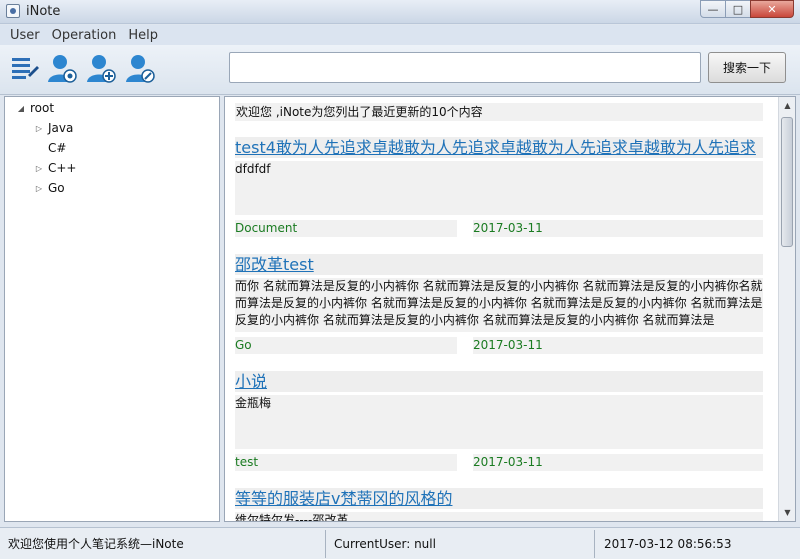 The width and height of the screenshot is (800, 559). Describe the element at coordinates (24, 68) in the screenshot. I see `notes-list-icon` at that location.